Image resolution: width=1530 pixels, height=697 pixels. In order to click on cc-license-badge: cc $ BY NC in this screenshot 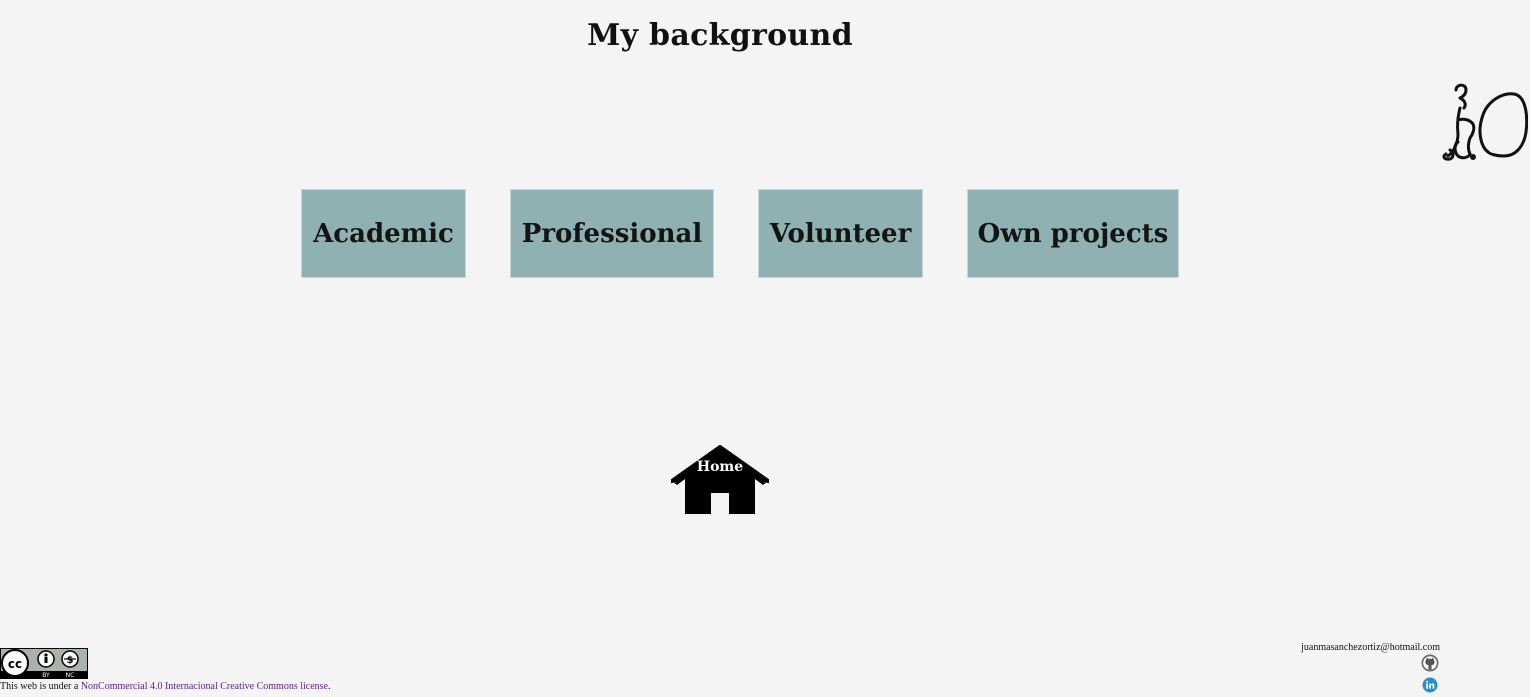, I will do `click(44, 663)`.